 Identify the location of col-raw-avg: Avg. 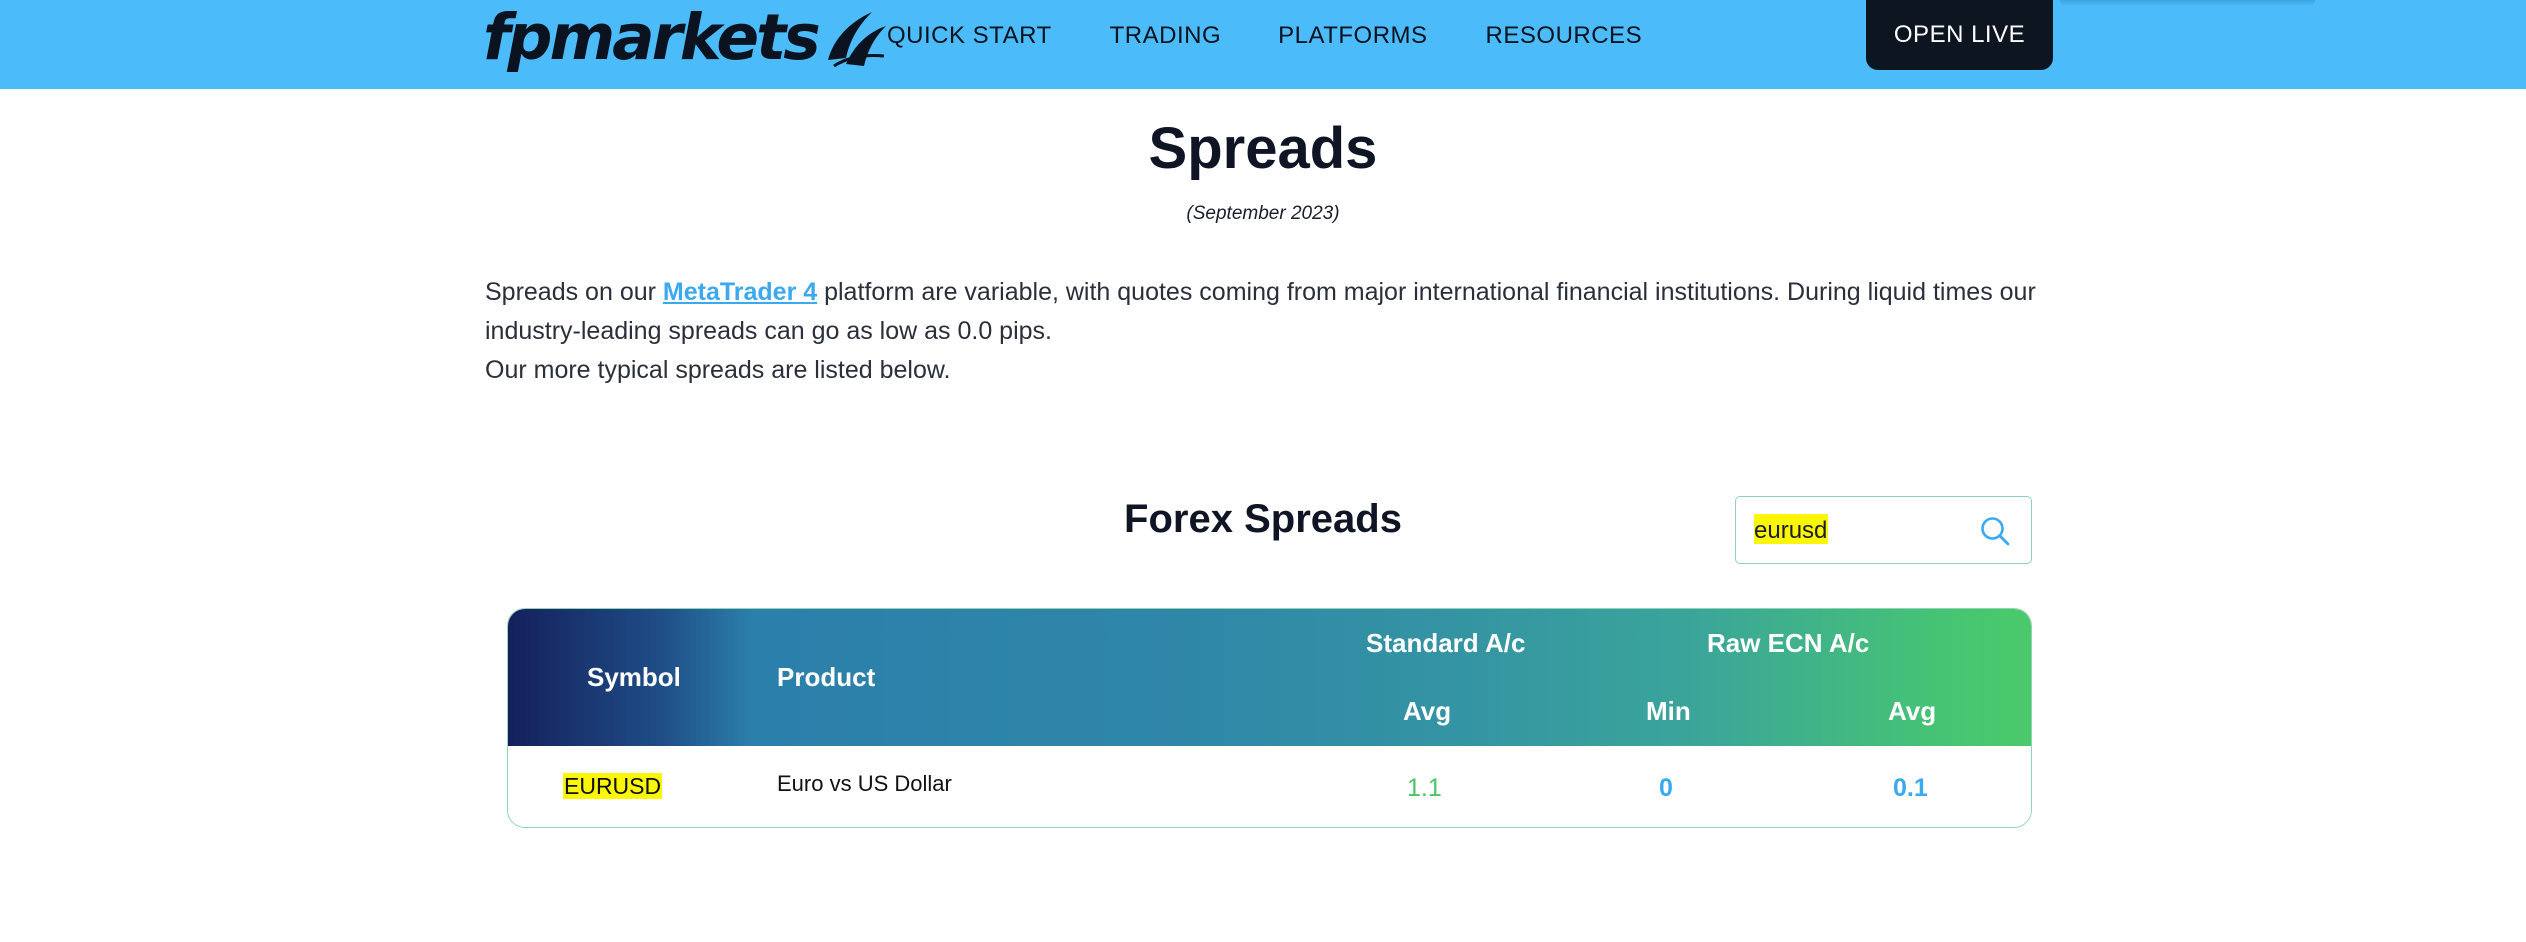
(1912, 711).